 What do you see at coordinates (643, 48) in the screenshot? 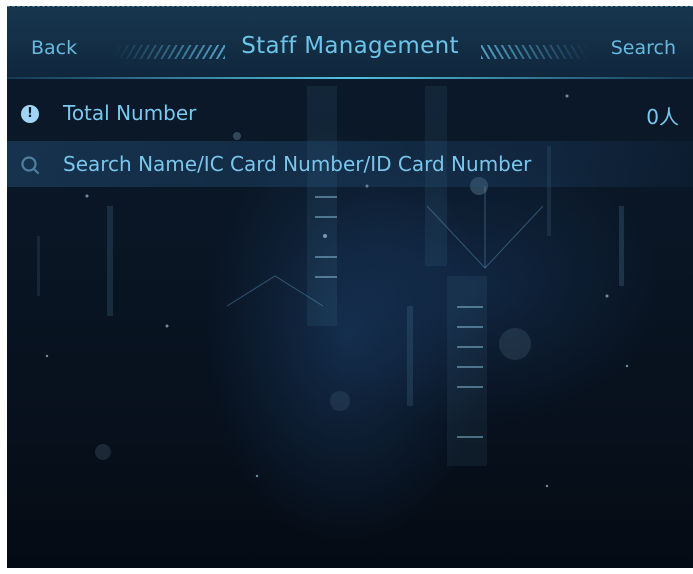
I see `search-button: Search` at bounding box center [643, 48].